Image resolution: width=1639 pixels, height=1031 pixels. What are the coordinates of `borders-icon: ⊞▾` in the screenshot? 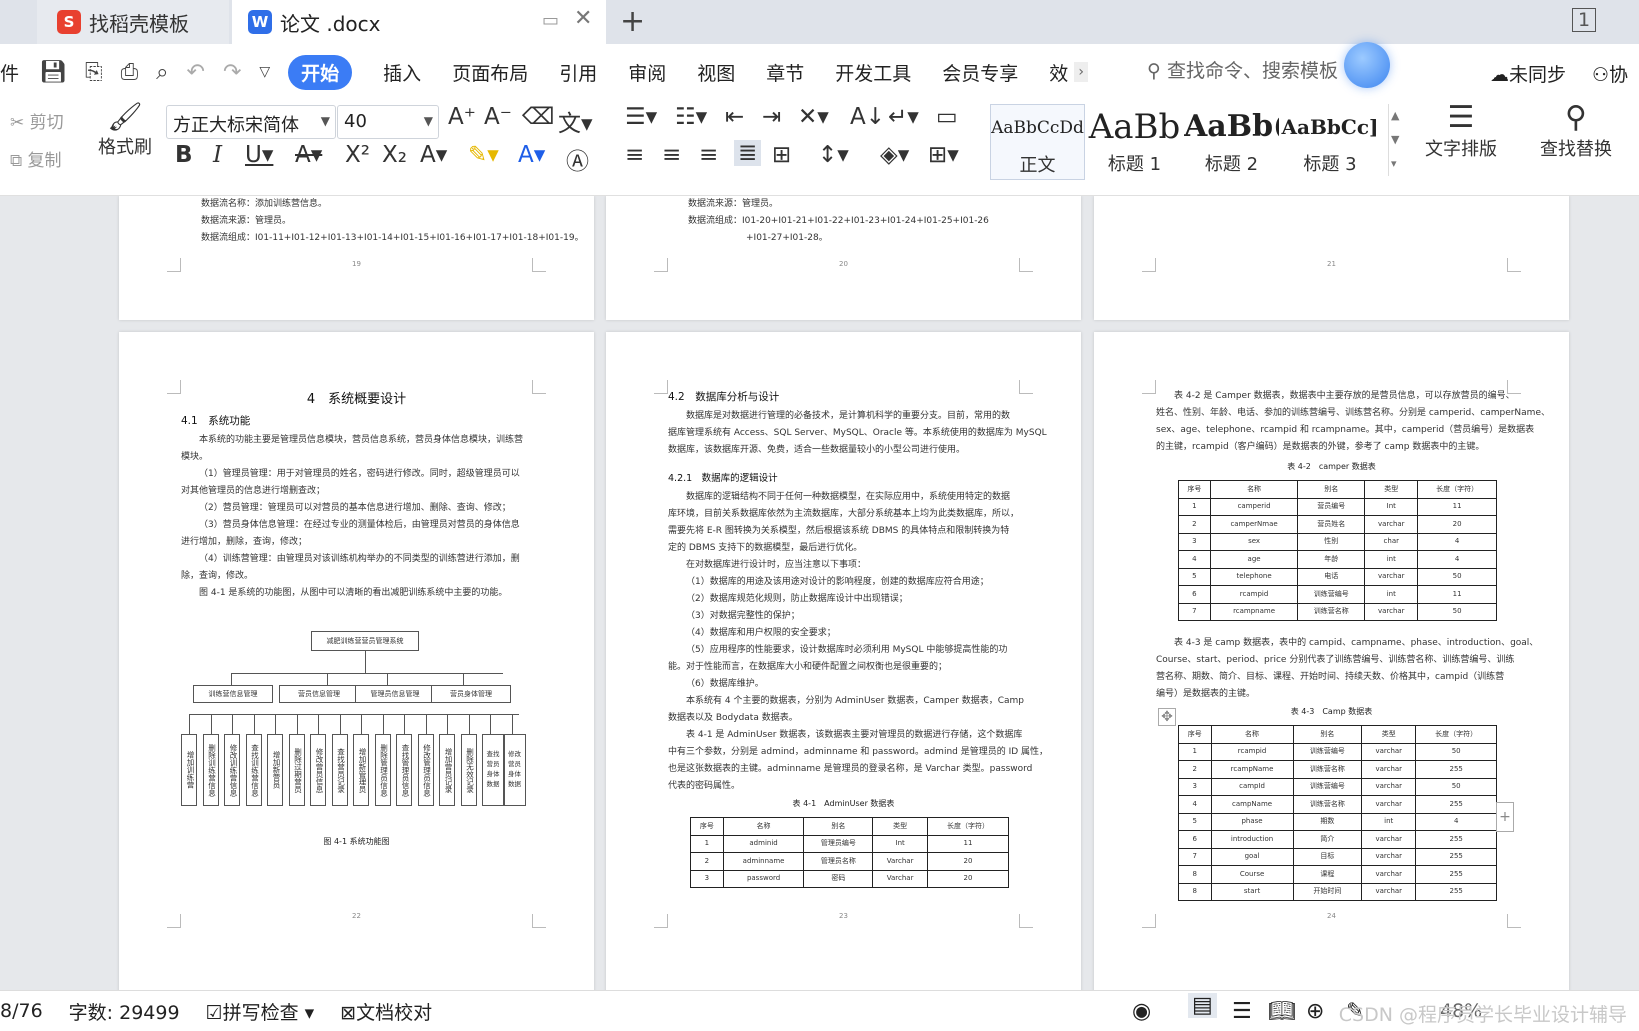 It's located at (943, 155).